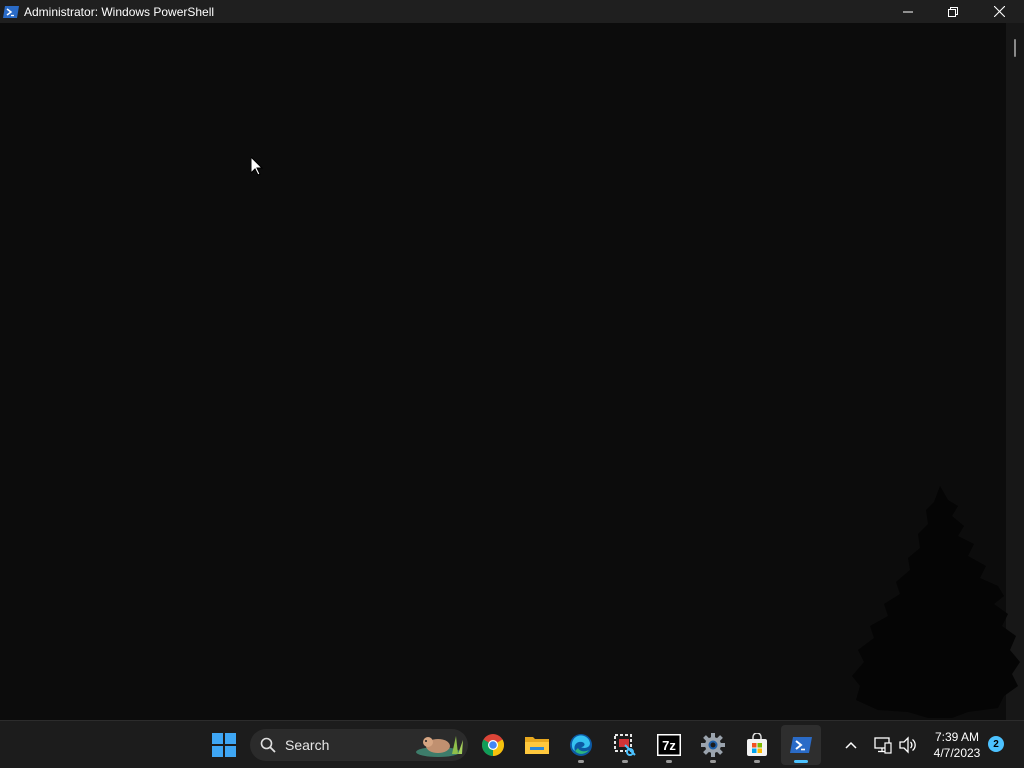  I want to click on scrollbar-thumb, so click(1015, 48).